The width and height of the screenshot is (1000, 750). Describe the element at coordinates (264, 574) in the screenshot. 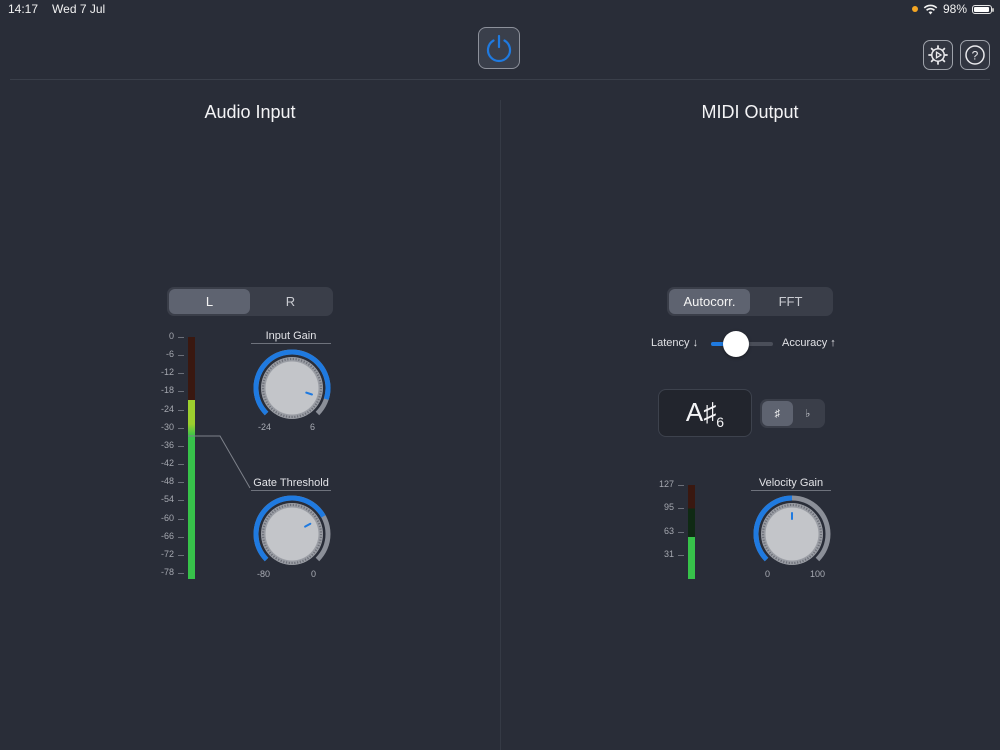

I see `gate-threshold-min: -80` at that location.